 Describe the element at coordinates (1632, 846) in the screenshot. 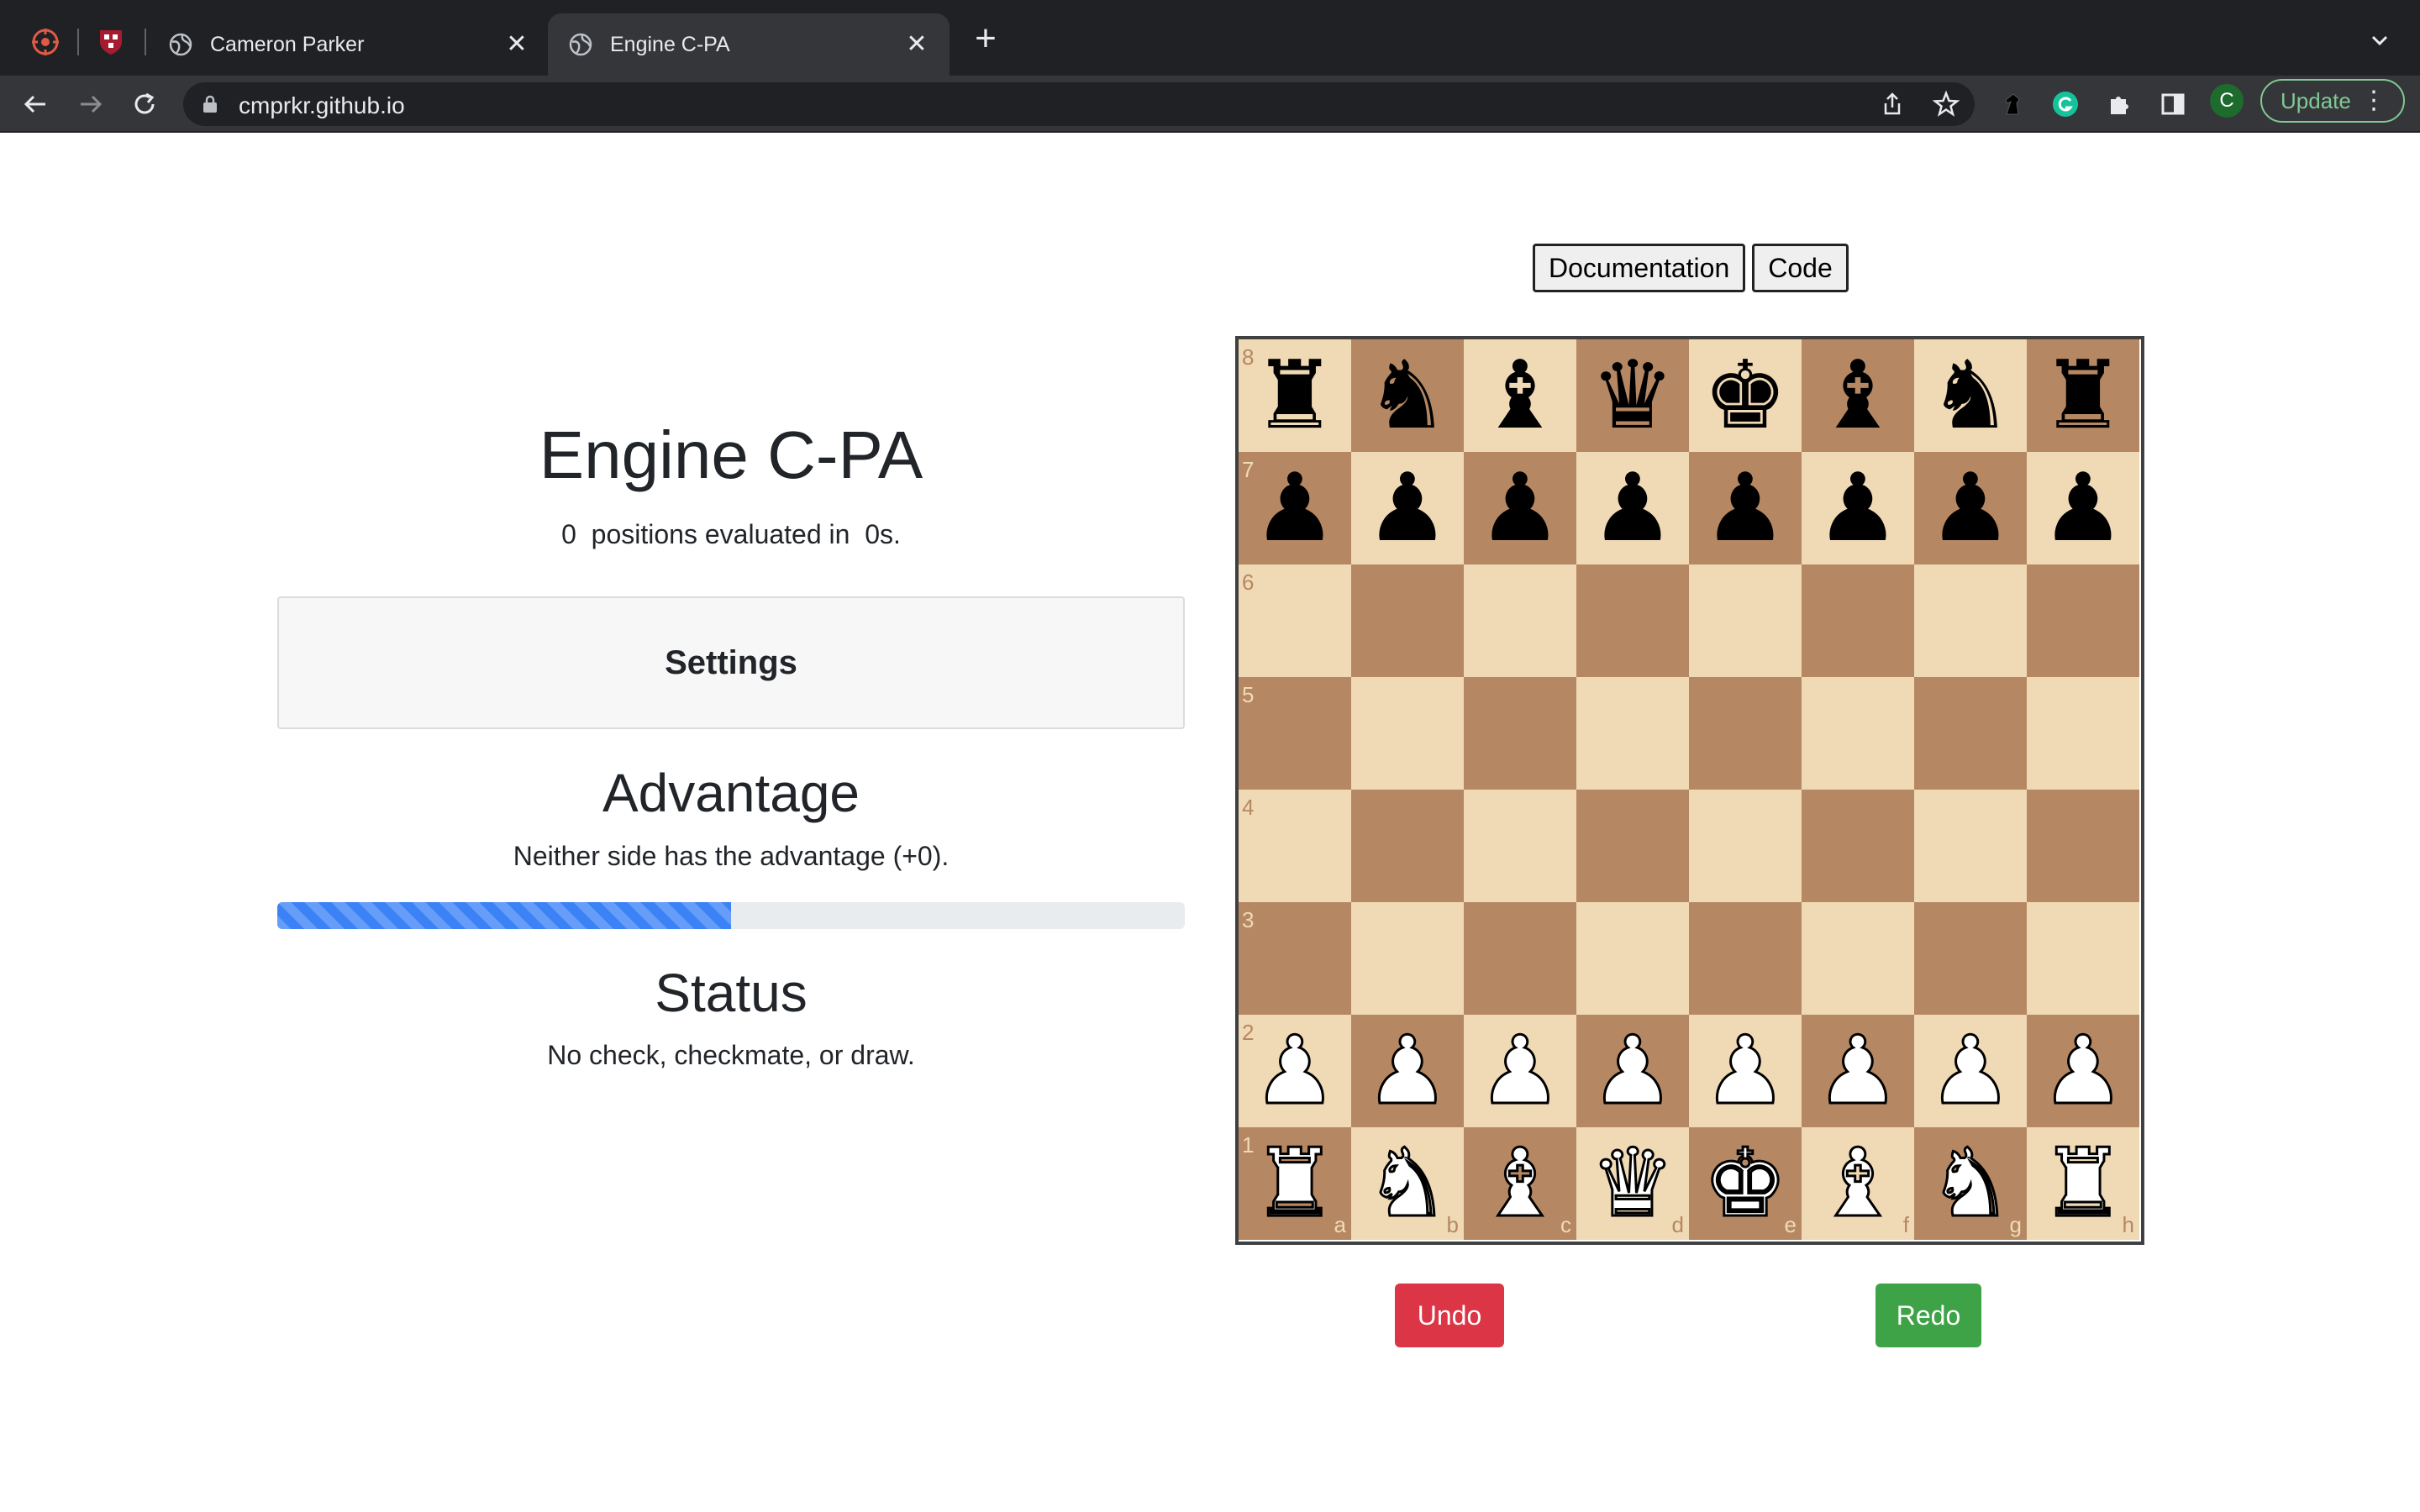

I see `square-d4` at that location.